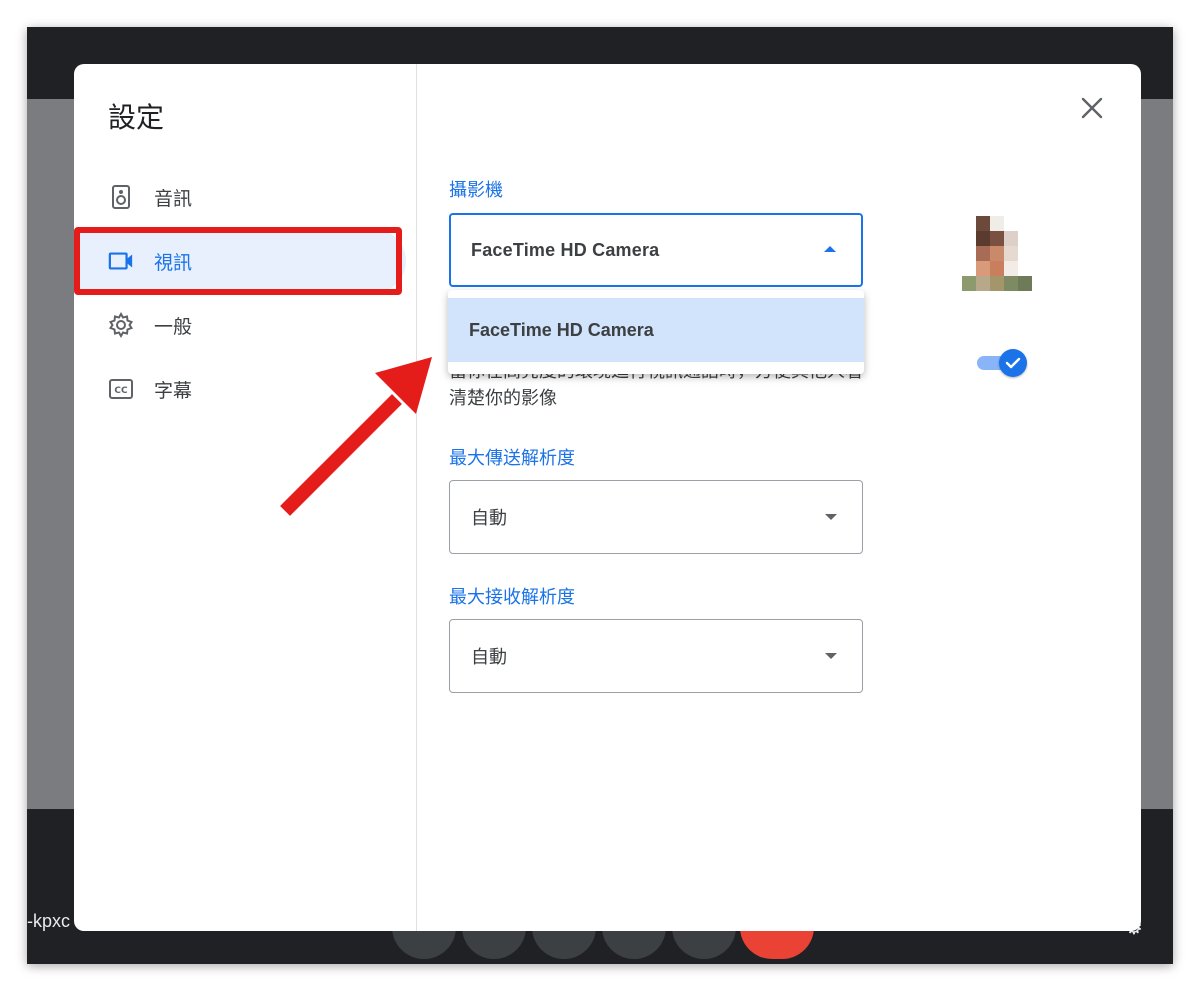 Image resolution: width=1200 pixels, height=991 pixels. Describe the element at coordinates (121, 325) in the screenshot. I see `gear-icon` at that location.